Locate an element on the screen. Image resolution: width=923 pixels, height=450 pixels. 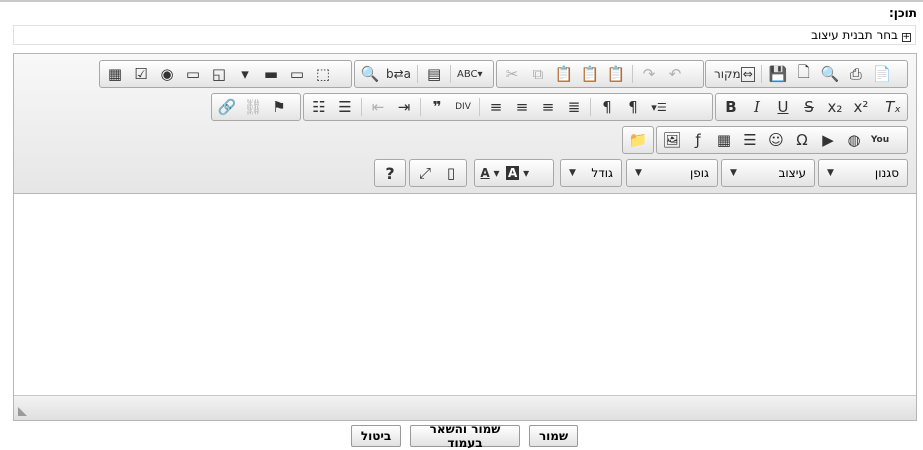
outdent-icon: ⇤ is located at coordinates (378, 107).